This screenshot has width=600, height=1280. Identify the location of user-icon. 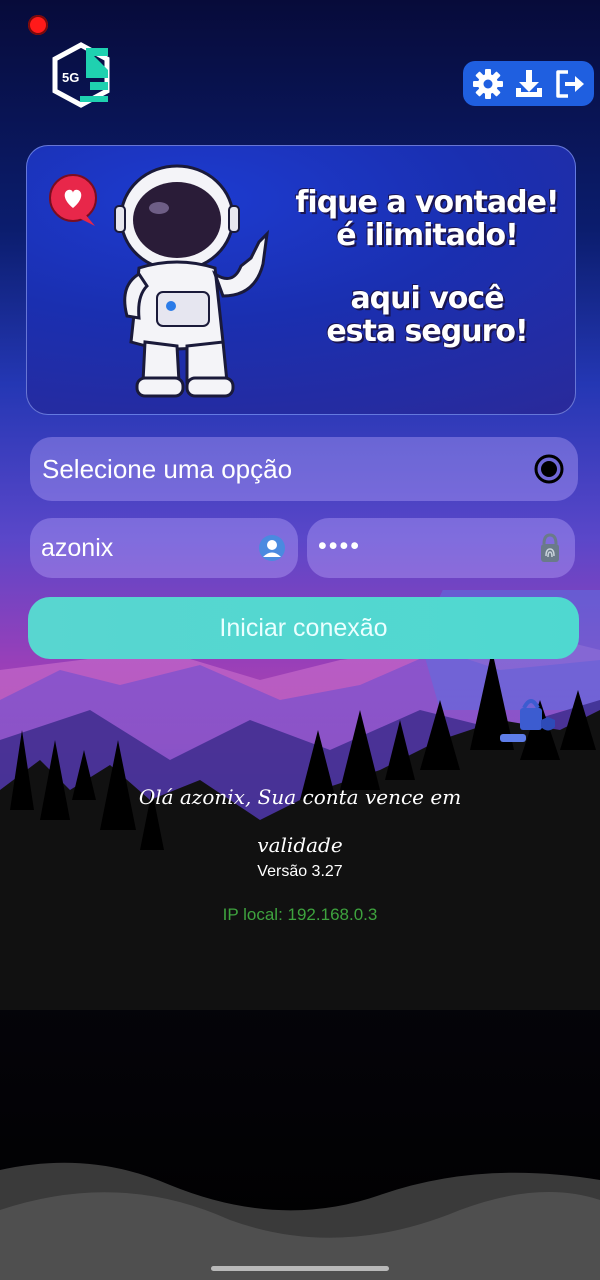
(272, 548).